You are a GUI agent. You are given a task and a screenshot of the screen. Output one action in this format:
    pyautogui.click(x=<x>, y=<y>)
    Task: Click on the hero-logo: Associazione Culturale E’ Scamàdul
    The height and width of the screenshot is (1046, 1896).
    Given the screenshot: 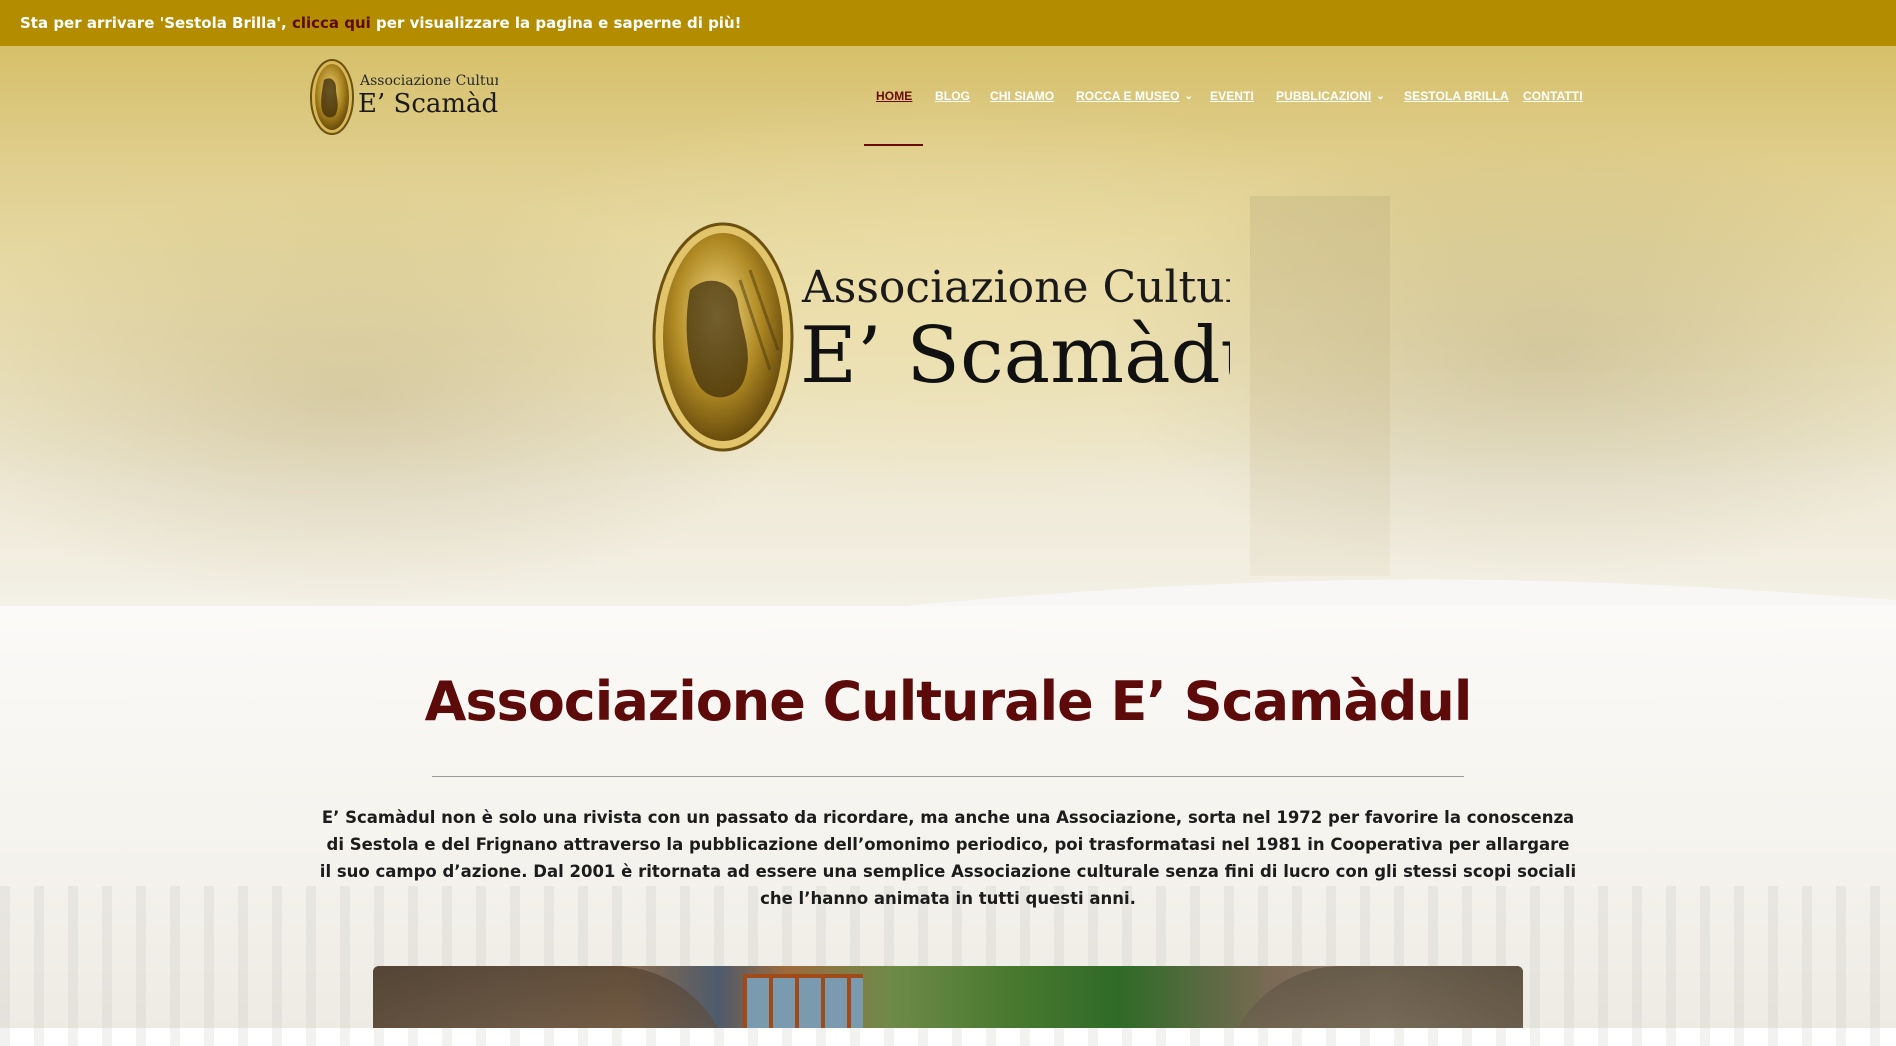 What is the action you would take?
    pyautogui.click(x=981, y=337)
    